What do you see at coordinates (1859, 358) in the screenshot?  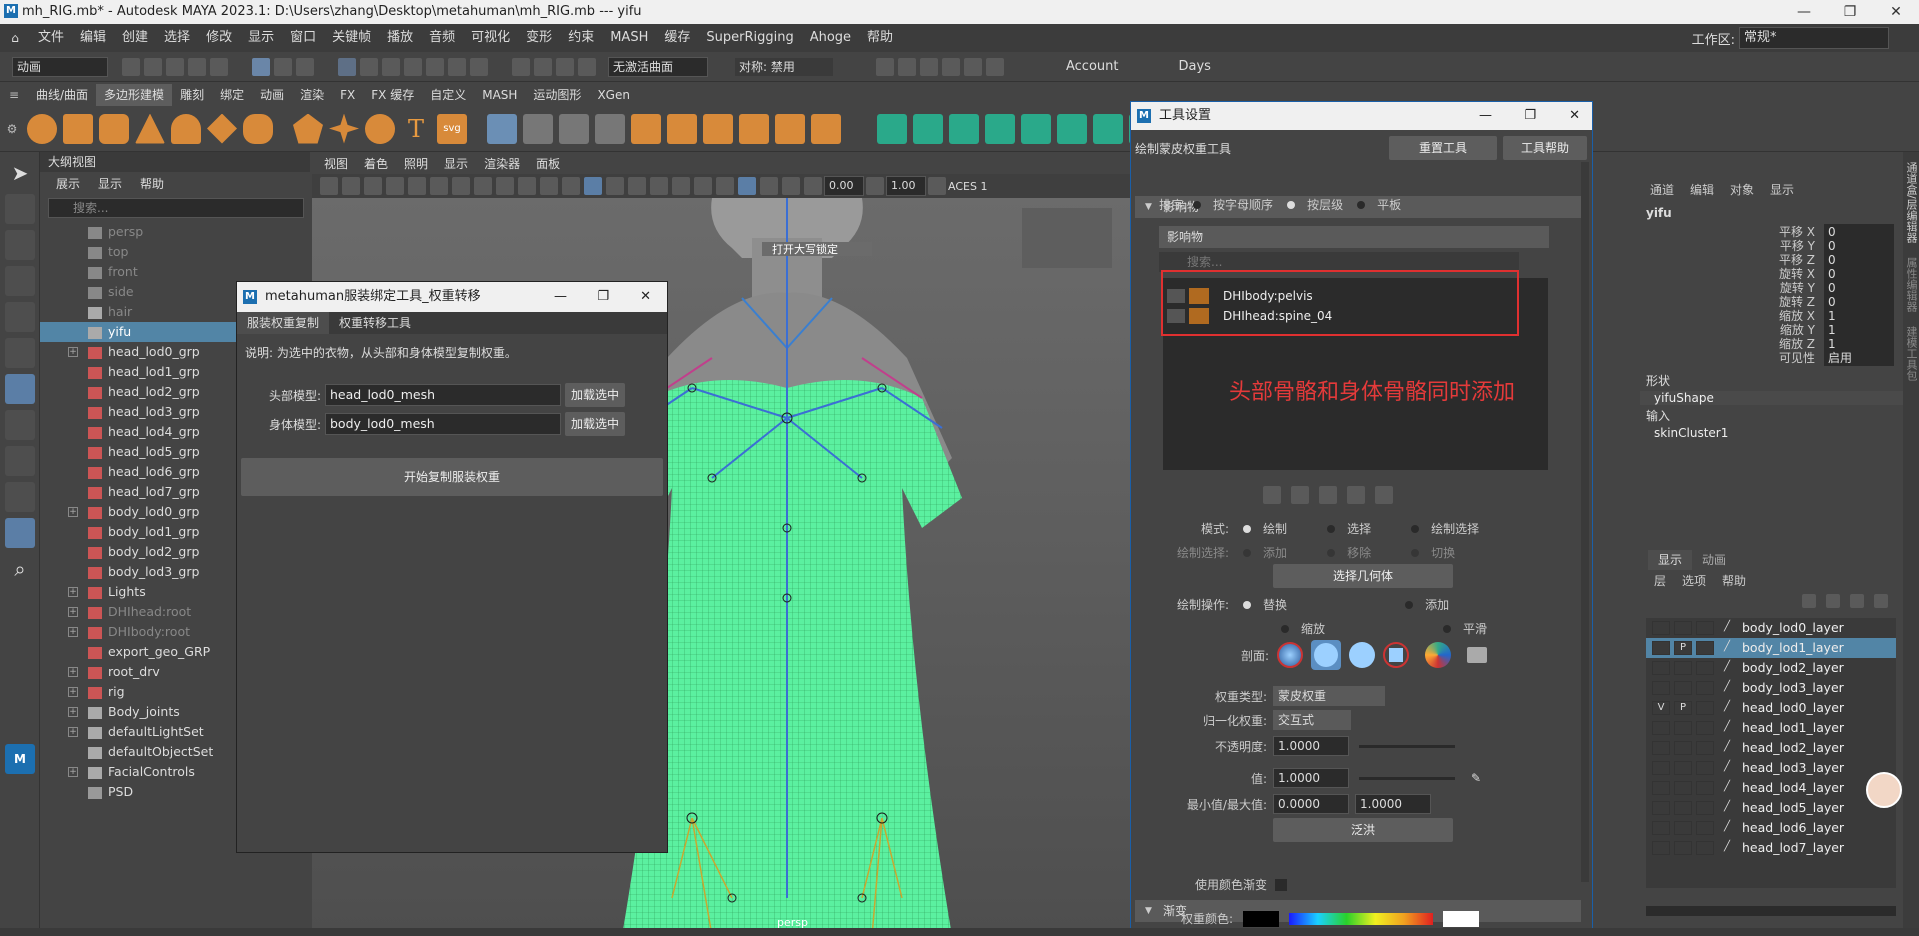 I see `attribute-value: 启用` at bounding box center [1859, 358].